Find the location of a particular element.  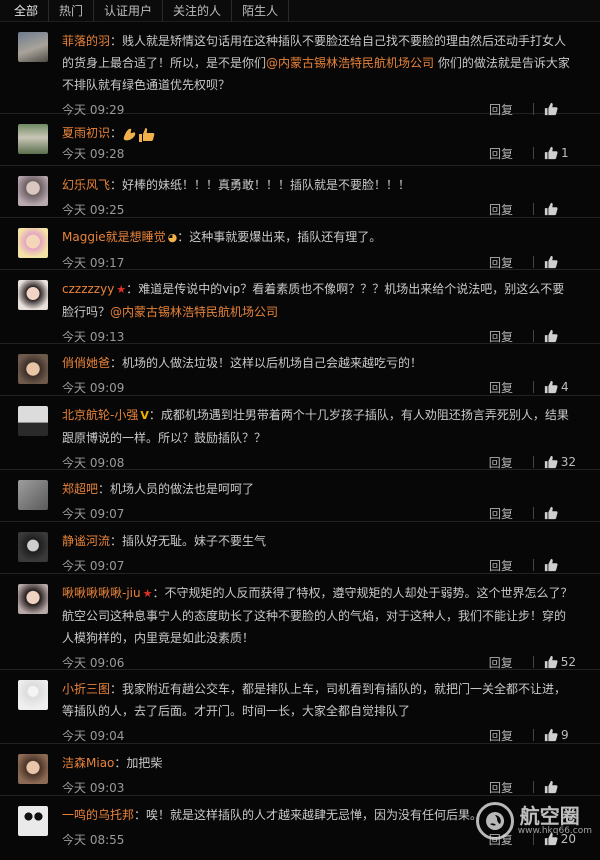

user-name: Maggie就是想睡觉 is located at coordinates (114, 237).